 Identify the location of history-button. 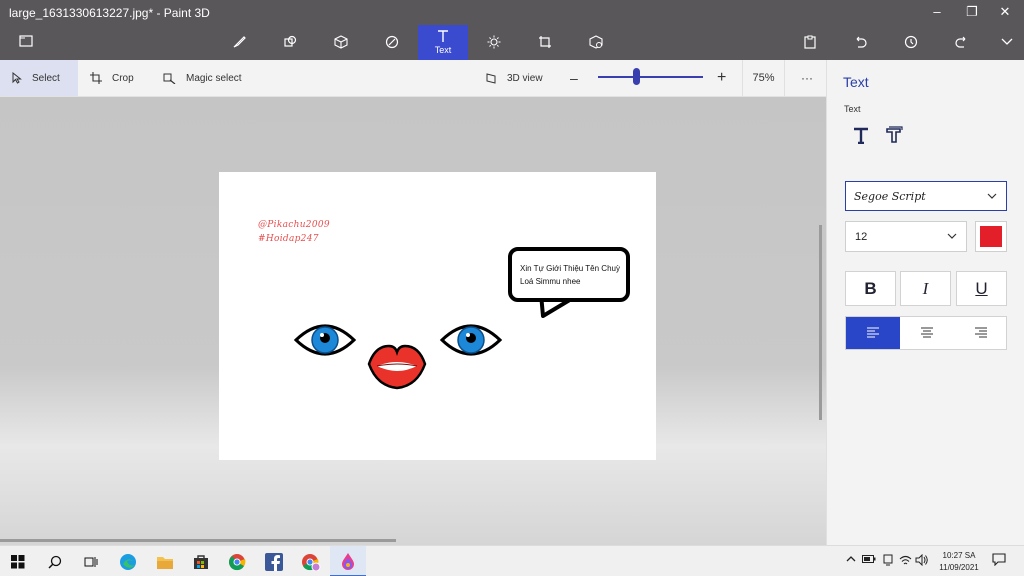
(911, 42).